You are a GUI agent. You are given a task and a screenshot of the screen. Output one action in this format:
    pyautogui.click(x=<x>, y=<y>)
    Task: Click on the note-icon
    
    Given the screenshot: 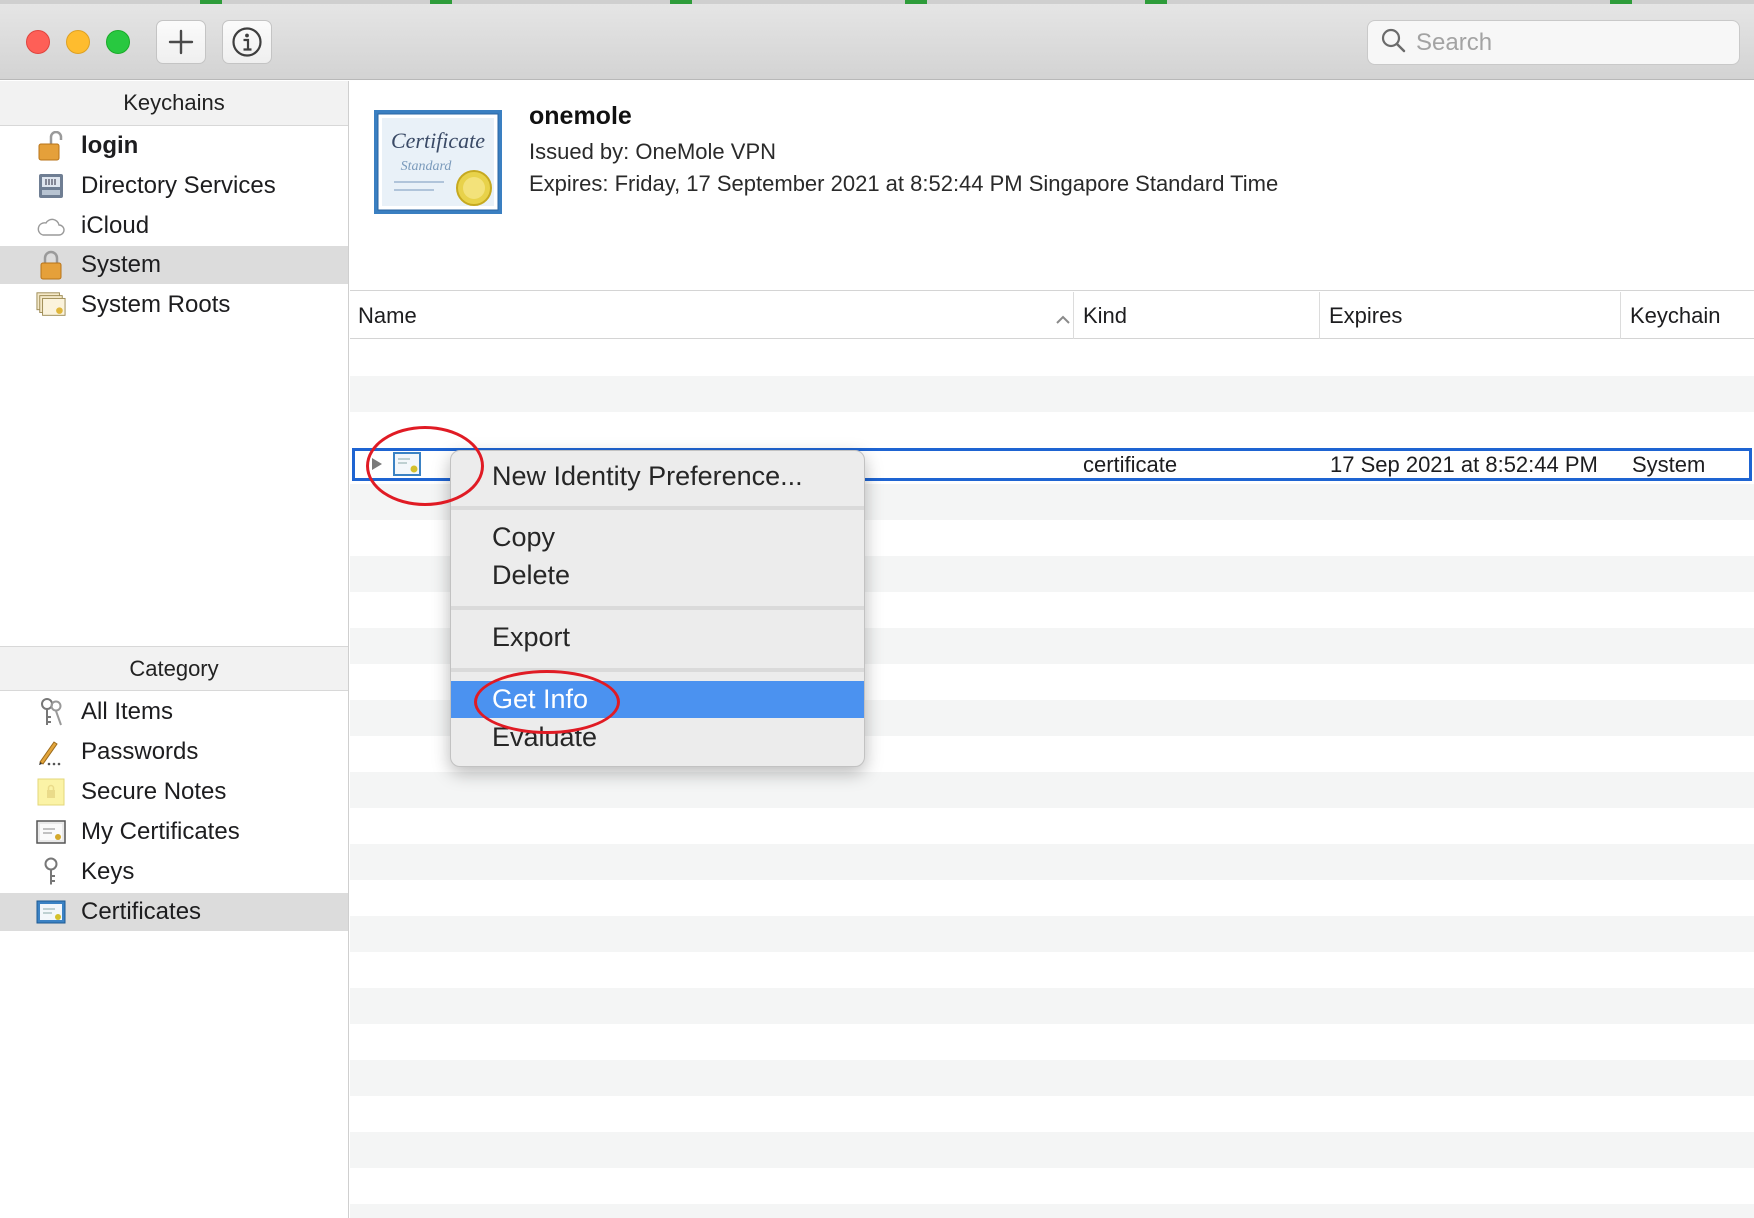 What is the action you would take?
    pyautogui.click(x=51, y=792)
    